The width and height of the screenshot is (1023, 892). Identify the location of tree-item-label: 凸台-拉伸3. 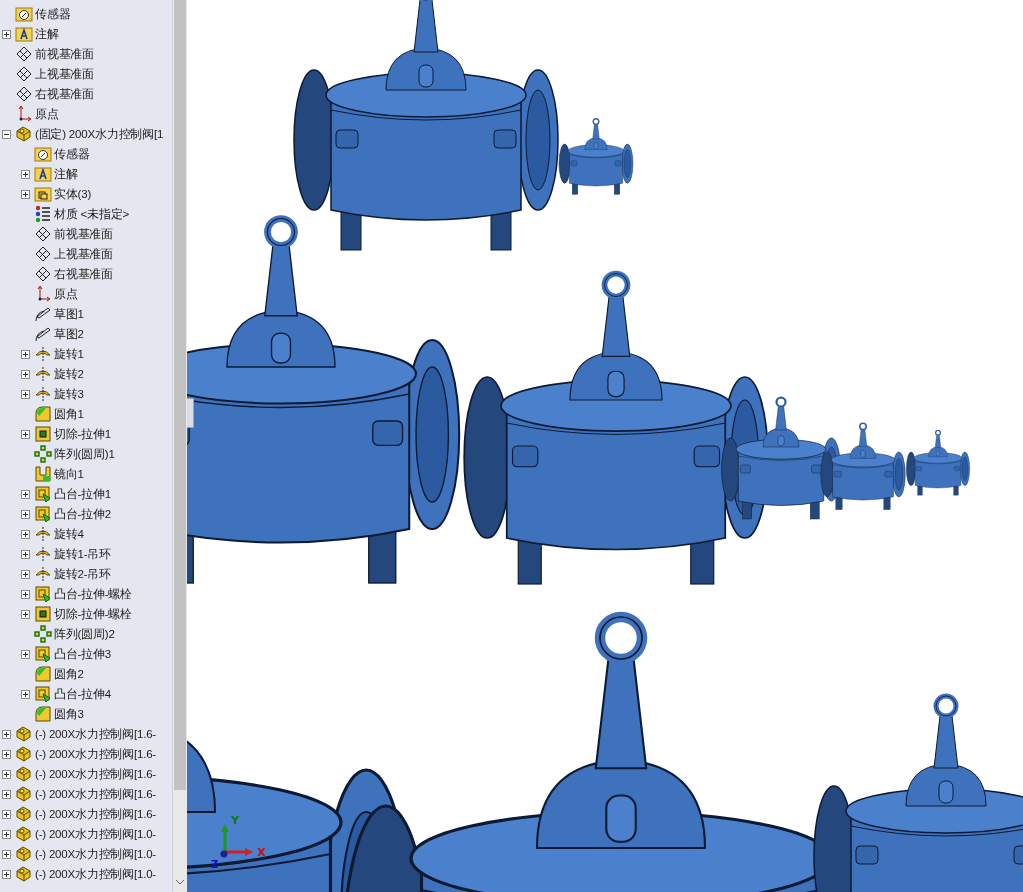
(83, 654).